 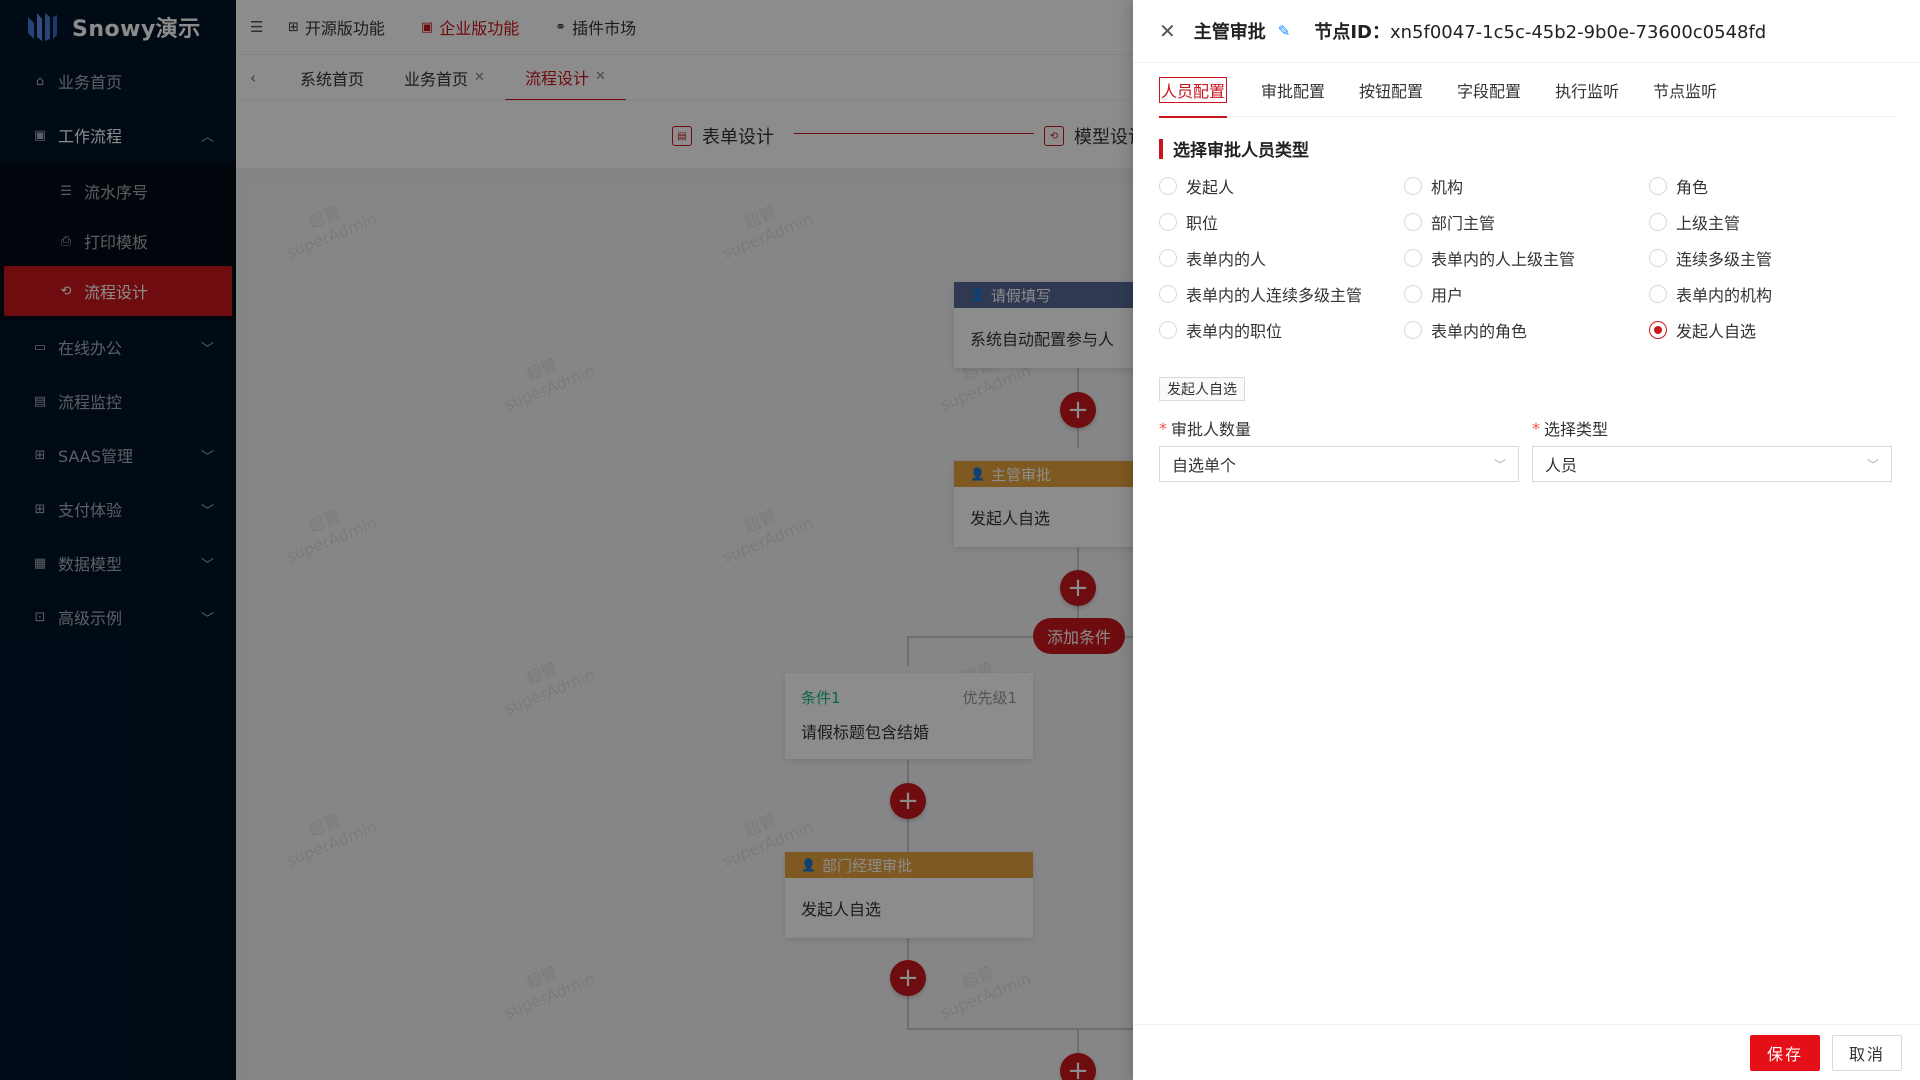 I want to click on radio-dept-supervisor: 部门主管, so click(x=1449, y=222).